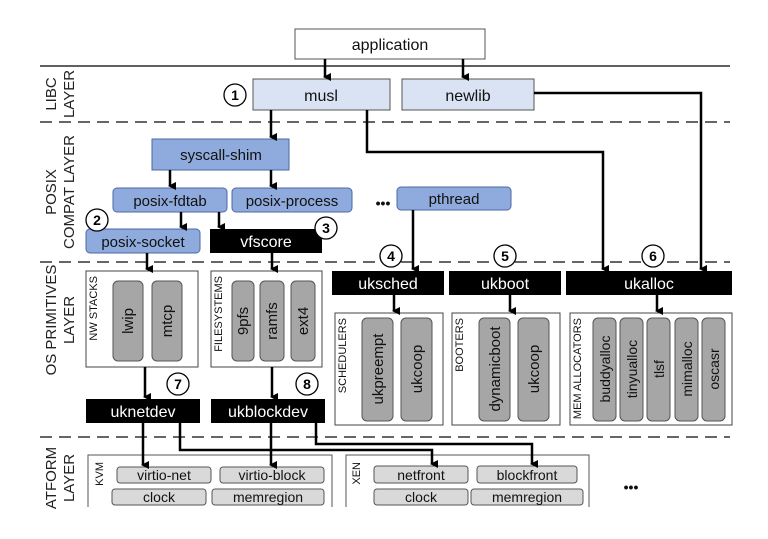 This screenshot has height=539, width=768. I want to click on marker-7: 7, so click(178, 384).